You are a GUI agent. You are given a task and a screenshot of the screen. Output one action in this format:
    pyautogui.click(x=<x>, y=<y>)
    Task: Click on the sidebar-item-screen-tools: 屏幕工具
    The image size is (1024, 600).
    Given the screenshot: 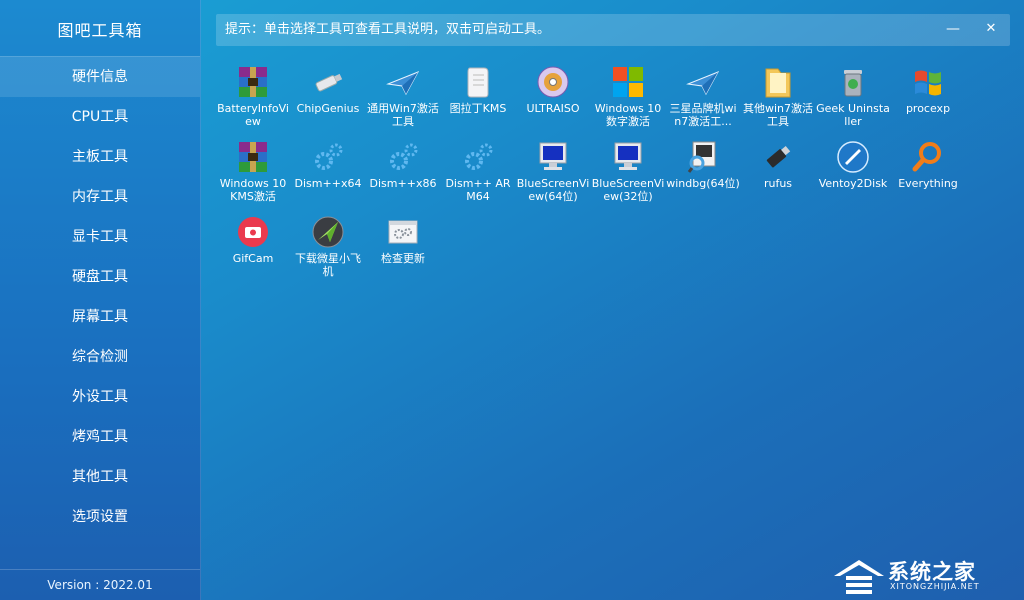 What is the action you would take?
    pyautogui.click(x=100, y=317)
    